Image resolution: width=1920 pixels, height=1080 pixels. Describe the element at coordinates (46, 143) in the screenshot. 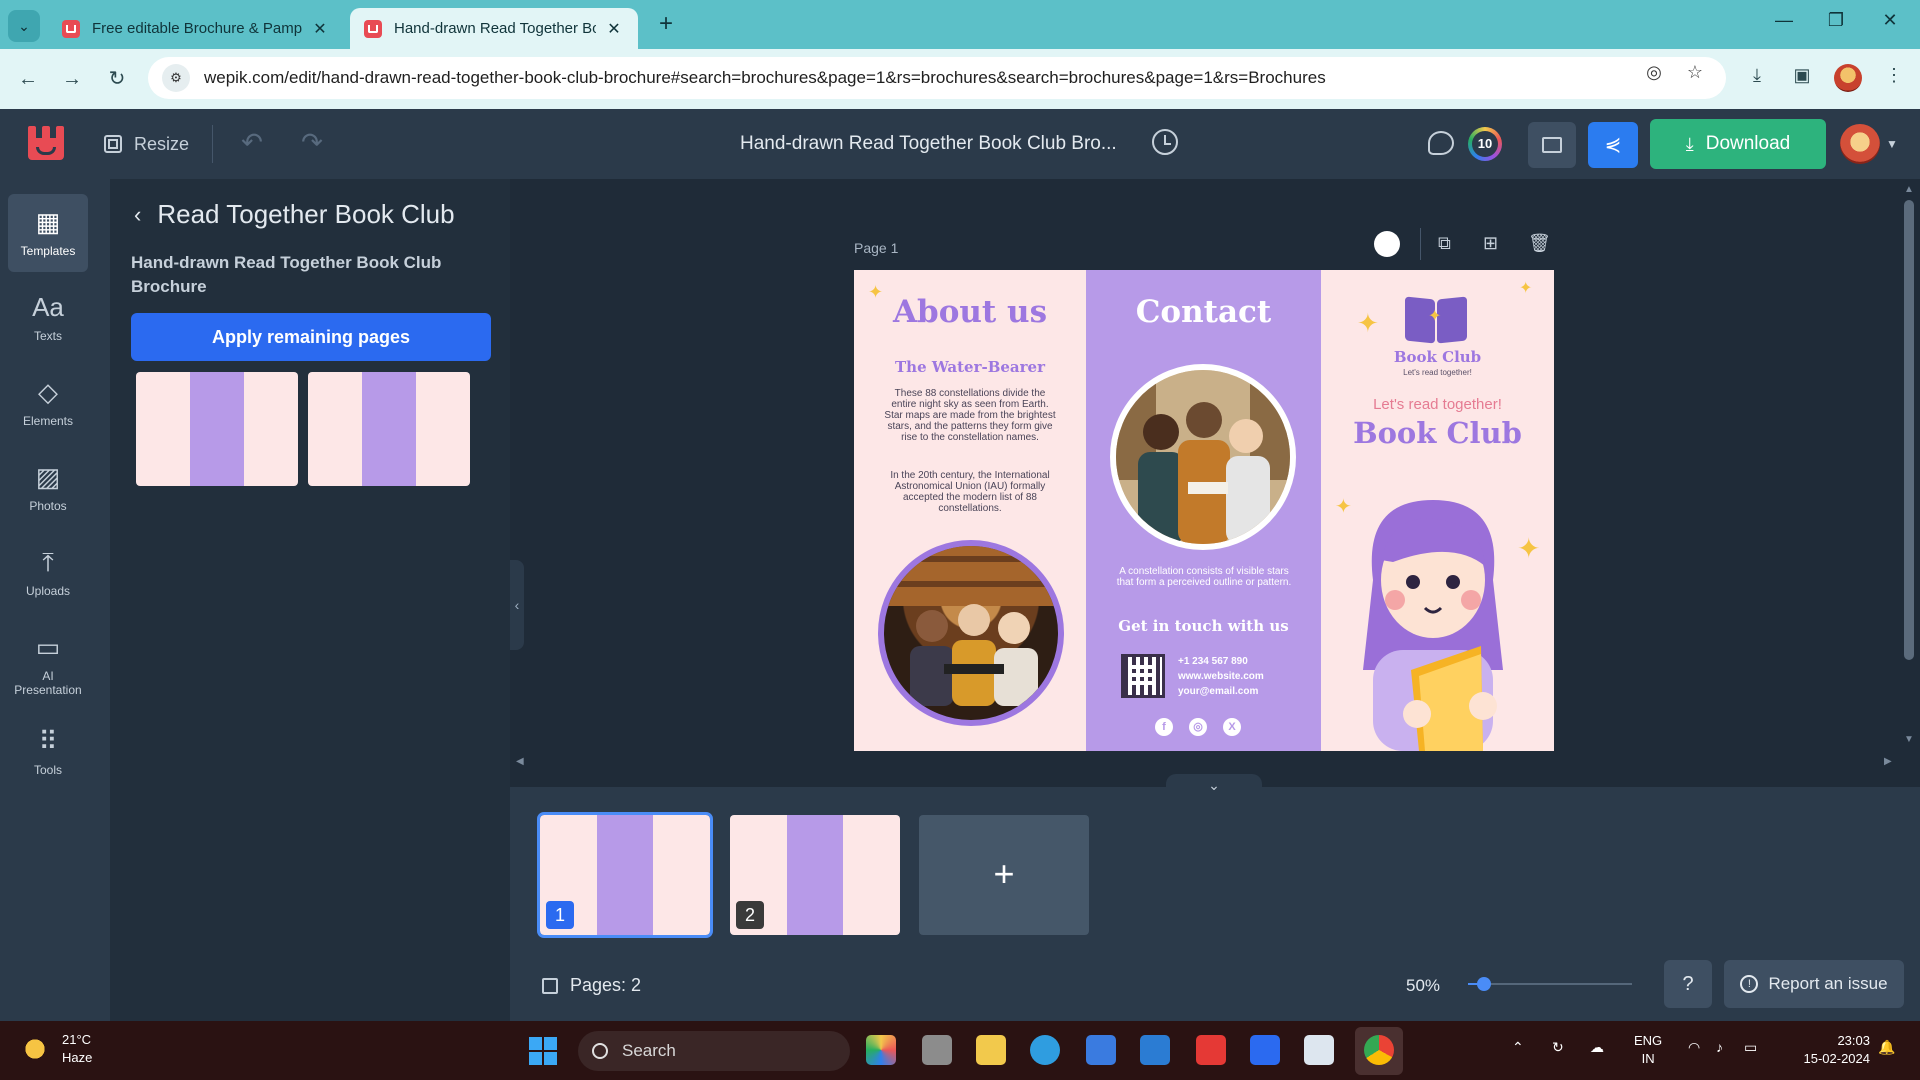

I see `wepik-logo-icon` at that location.